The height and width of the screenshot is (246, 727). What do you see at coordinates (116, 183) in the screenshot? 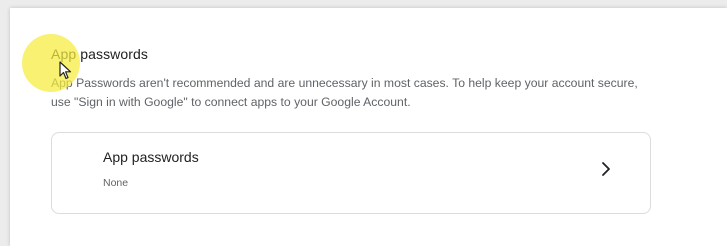
I see `card-value: None` at bounding box center [116, 183].